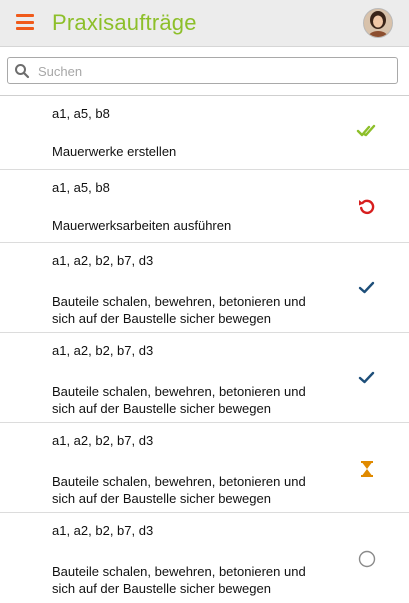 This screenshot has height=603, width=409. I want to click on item-title: Mauerwerksarbeiten ausführen, so click(142, 225).